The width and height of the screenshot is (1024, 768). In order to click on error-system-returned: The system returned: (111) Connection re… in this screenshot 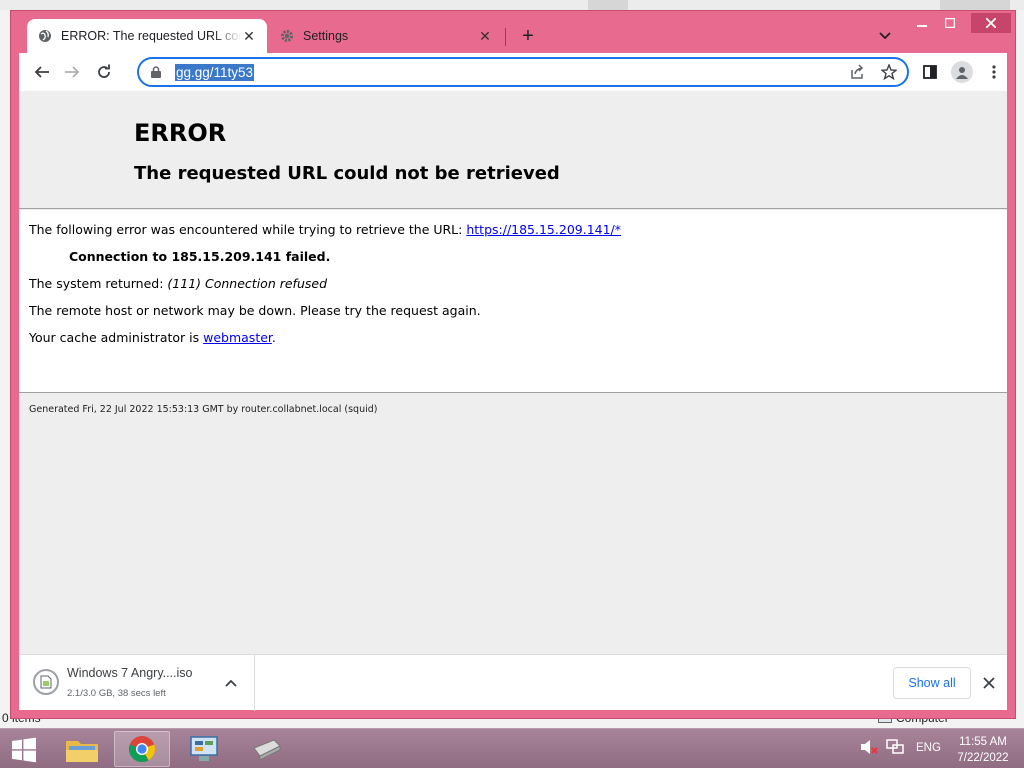, I will do `click(178, 283)`.